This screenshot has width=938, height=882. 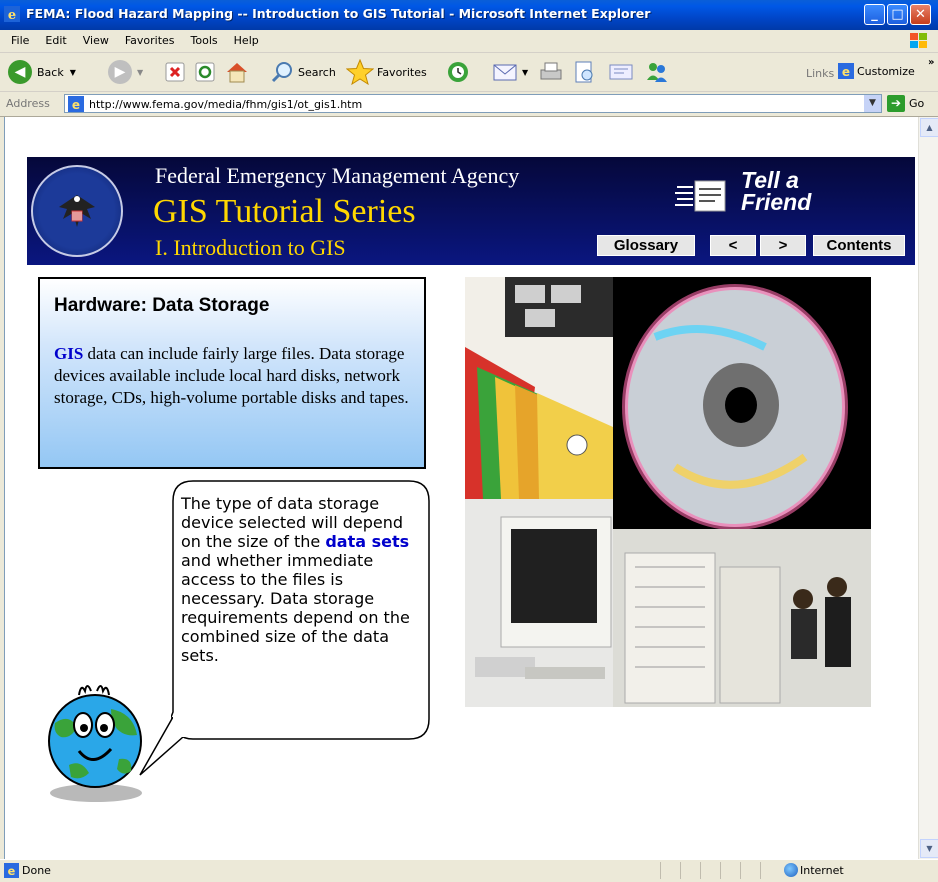 I want to click on go-arrow-icon: ➔, so click(x=896, y=103).